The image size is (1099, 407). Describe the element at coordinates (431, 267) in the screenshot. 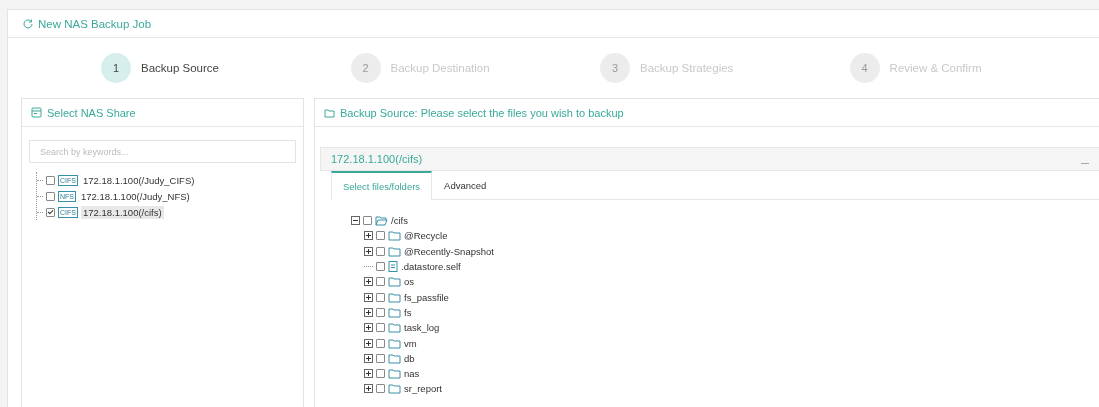

I see `tree-item: .datastore.self` at that location.